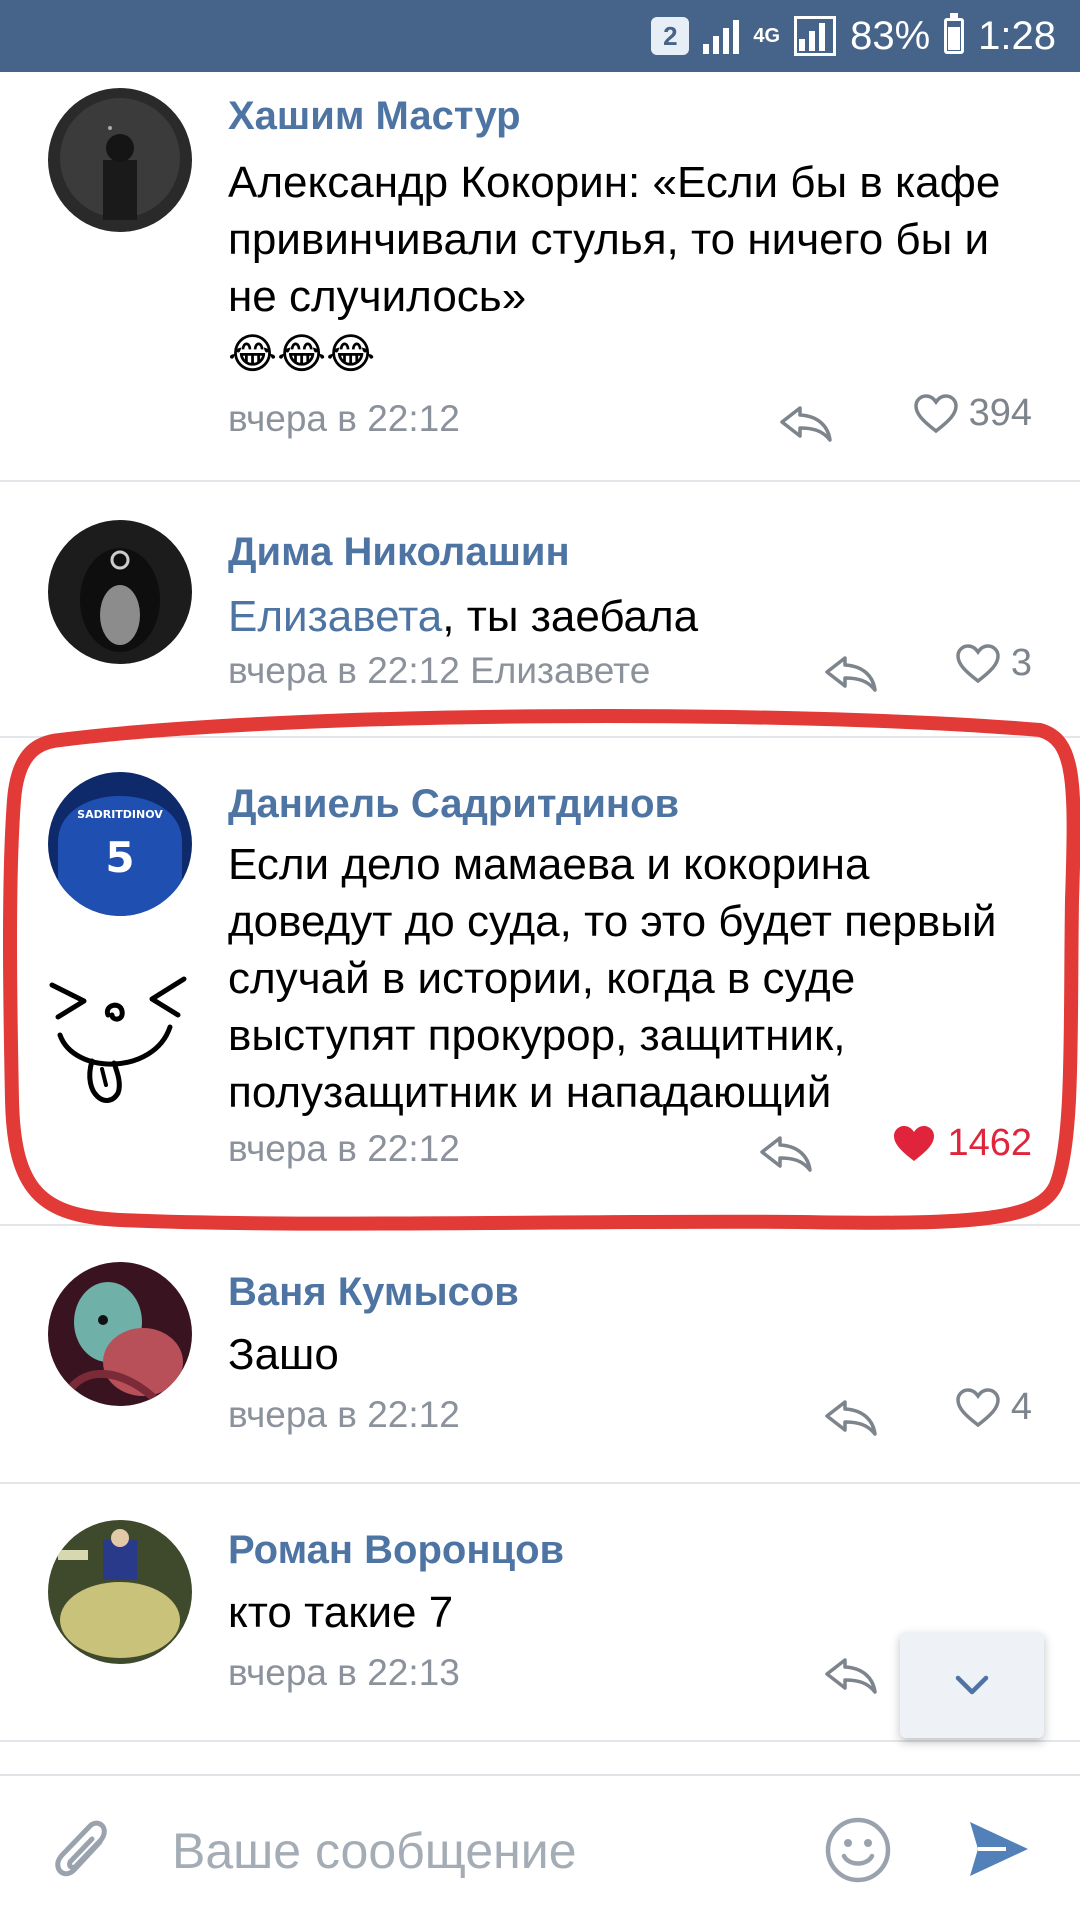  Describe the element at coordinates (1017, 35) in the screenshot. I see `clock: 1:28` at that location.